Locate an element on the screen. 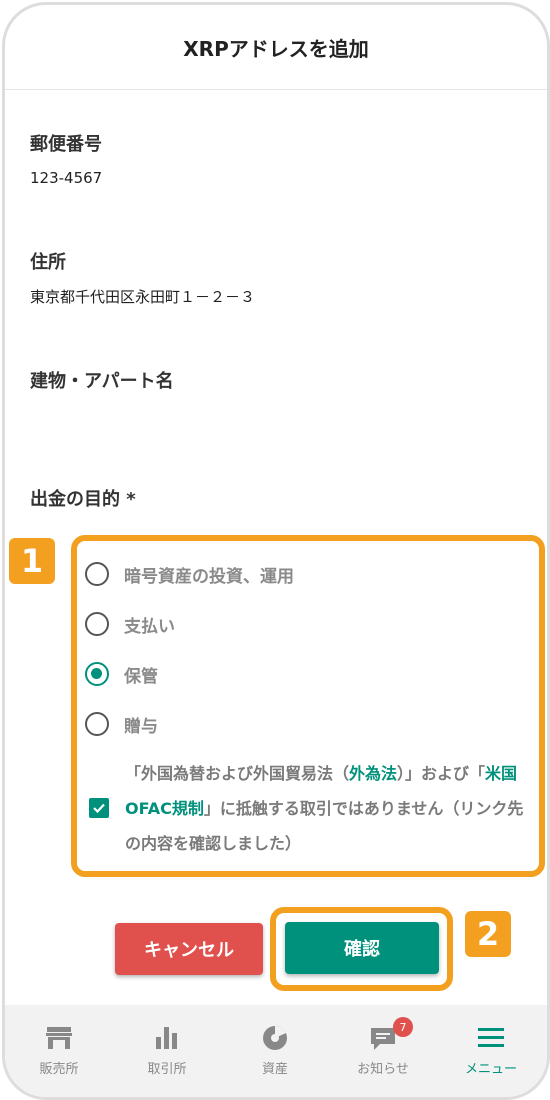 This screenshot has height=1100, width=550. cancel-button: キャンセル is located at coordinates (189, 949).